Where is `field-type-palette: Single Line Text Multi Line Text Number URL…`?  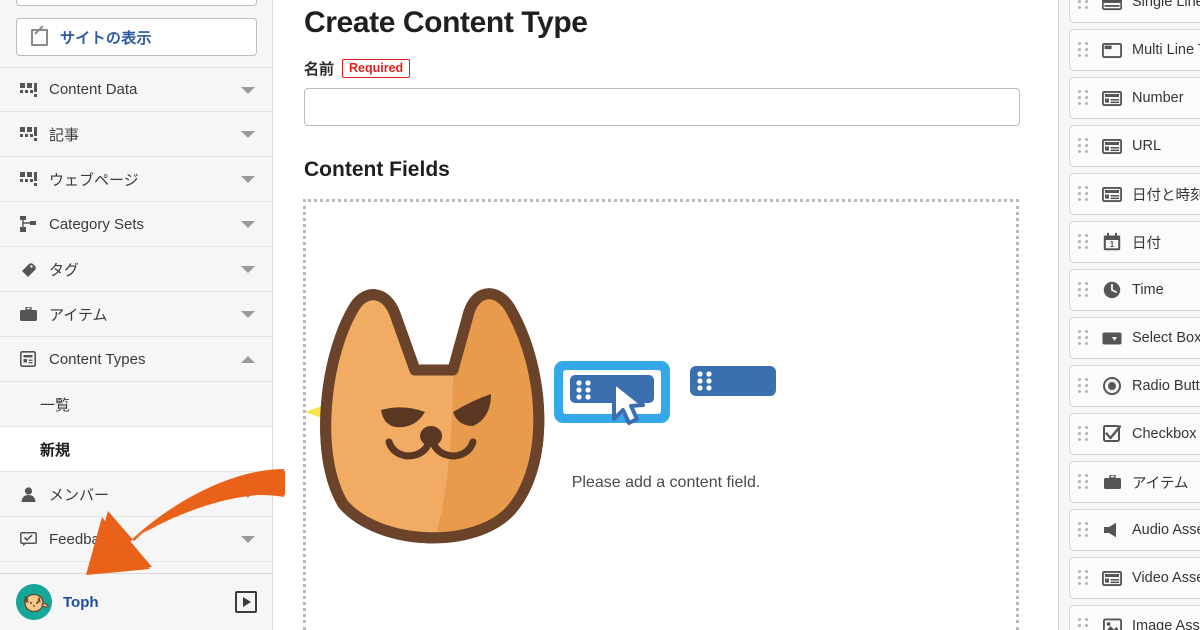
field-type-palette: Single Line Text Multi Line Text Number URL… is located at coordinates (1129, 315).